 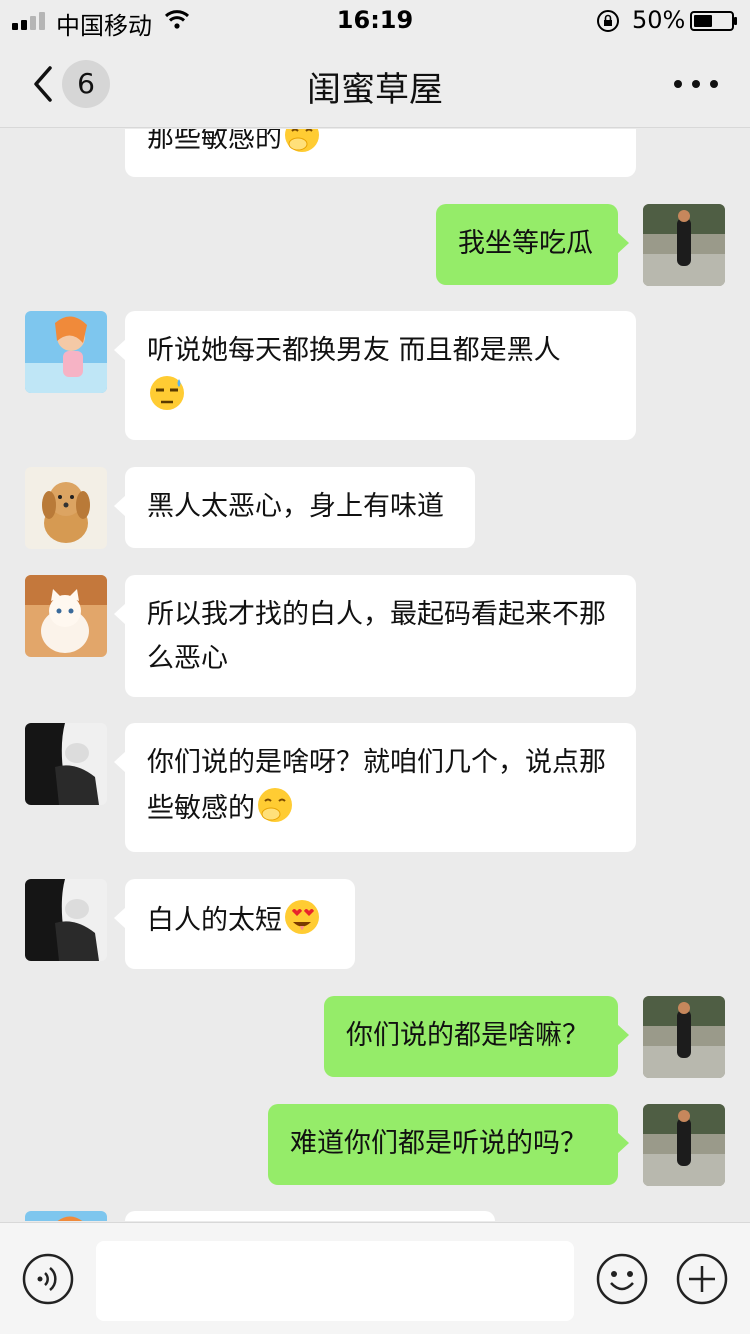 I want to click on outgoing-message-bubble: 难道你们都是听说的吗？, so click(x=448, y=1144).